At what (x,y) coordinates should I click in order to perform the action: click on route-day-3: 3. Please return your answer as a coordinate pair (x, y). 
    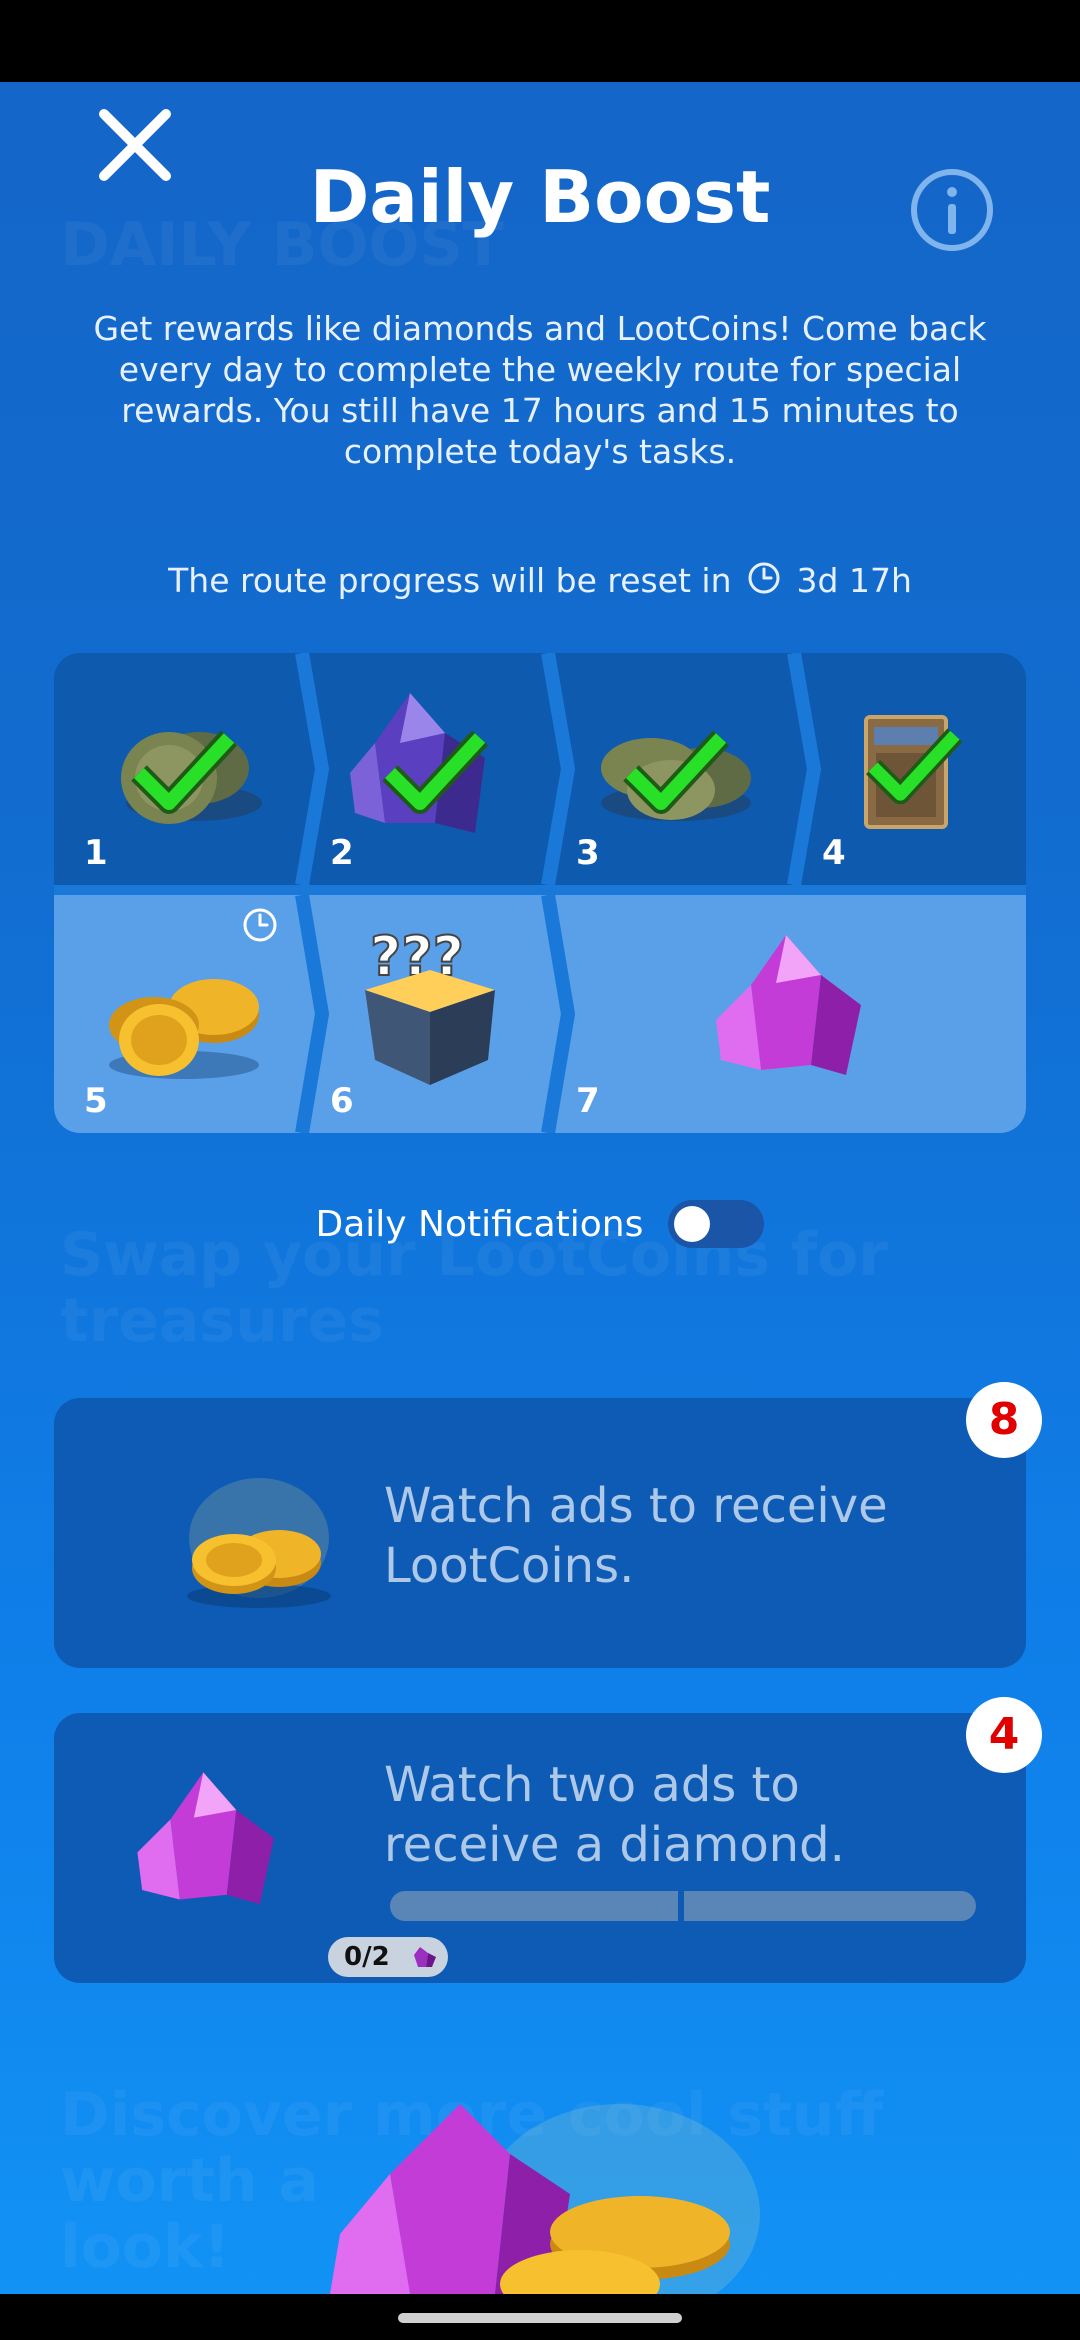
    Looking at the image, I should click on (671, 769).